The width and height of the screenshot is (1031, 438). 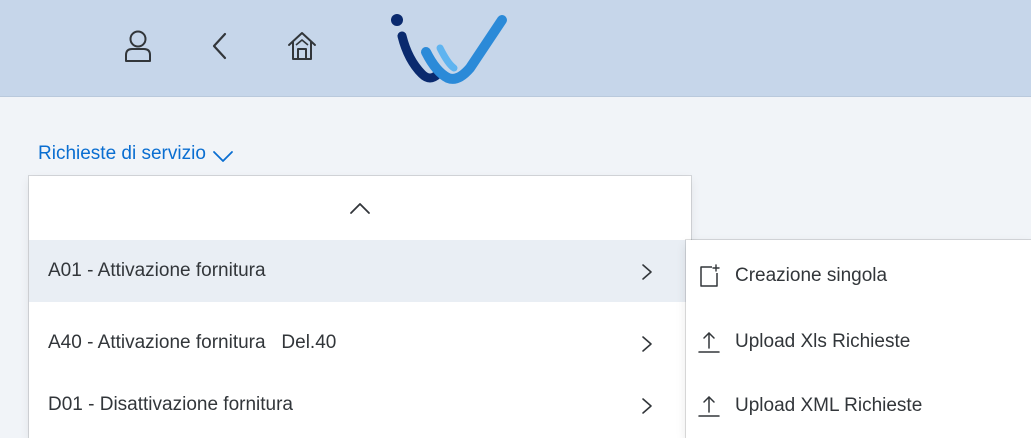 I want to click on menu-item-a40: A40 - Attivazione fornitura Del.40, so click(x=360, y=343).